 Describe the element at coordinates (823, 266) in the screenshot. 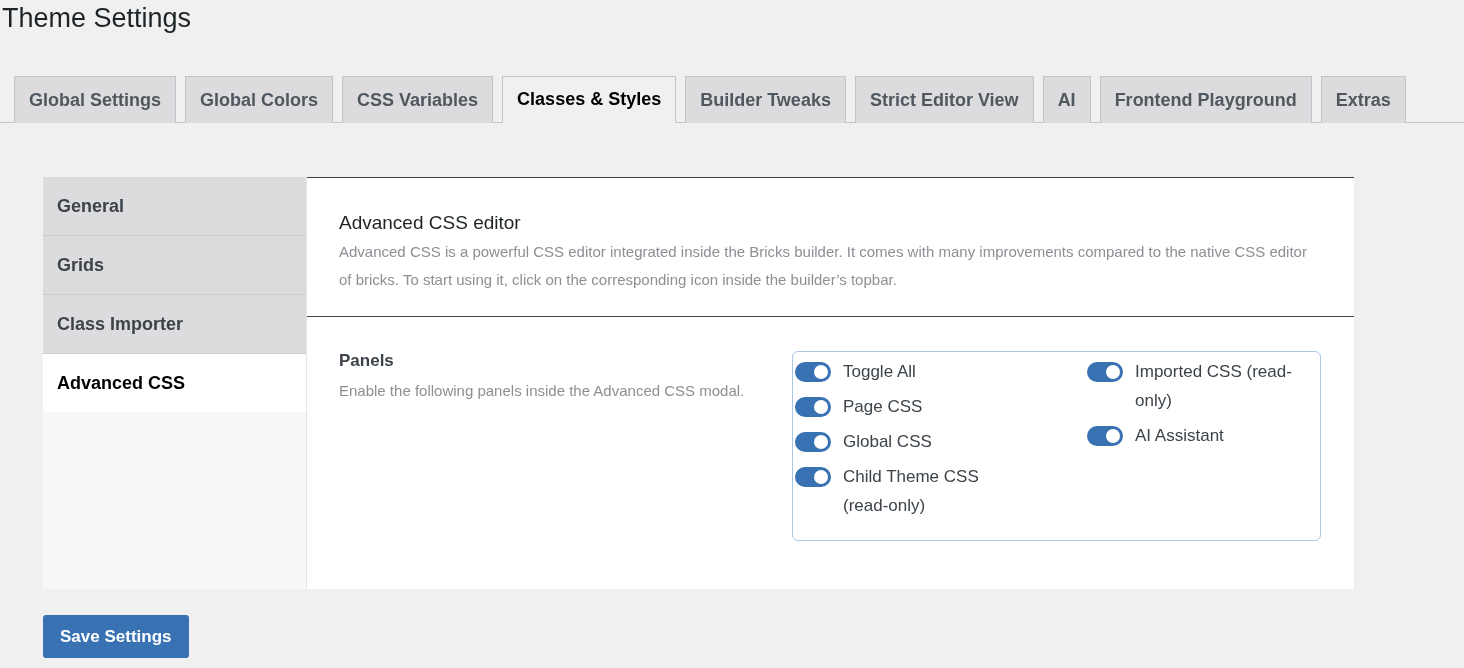

I see `section-description: Advanced CSS is a powerful CSS editor integrated inside the Bricks builder. It comes with many improvements compared to the native CSS editor of bricks. To start using it, click on the corresponding icon inside the builder’s topbar.` at that location.